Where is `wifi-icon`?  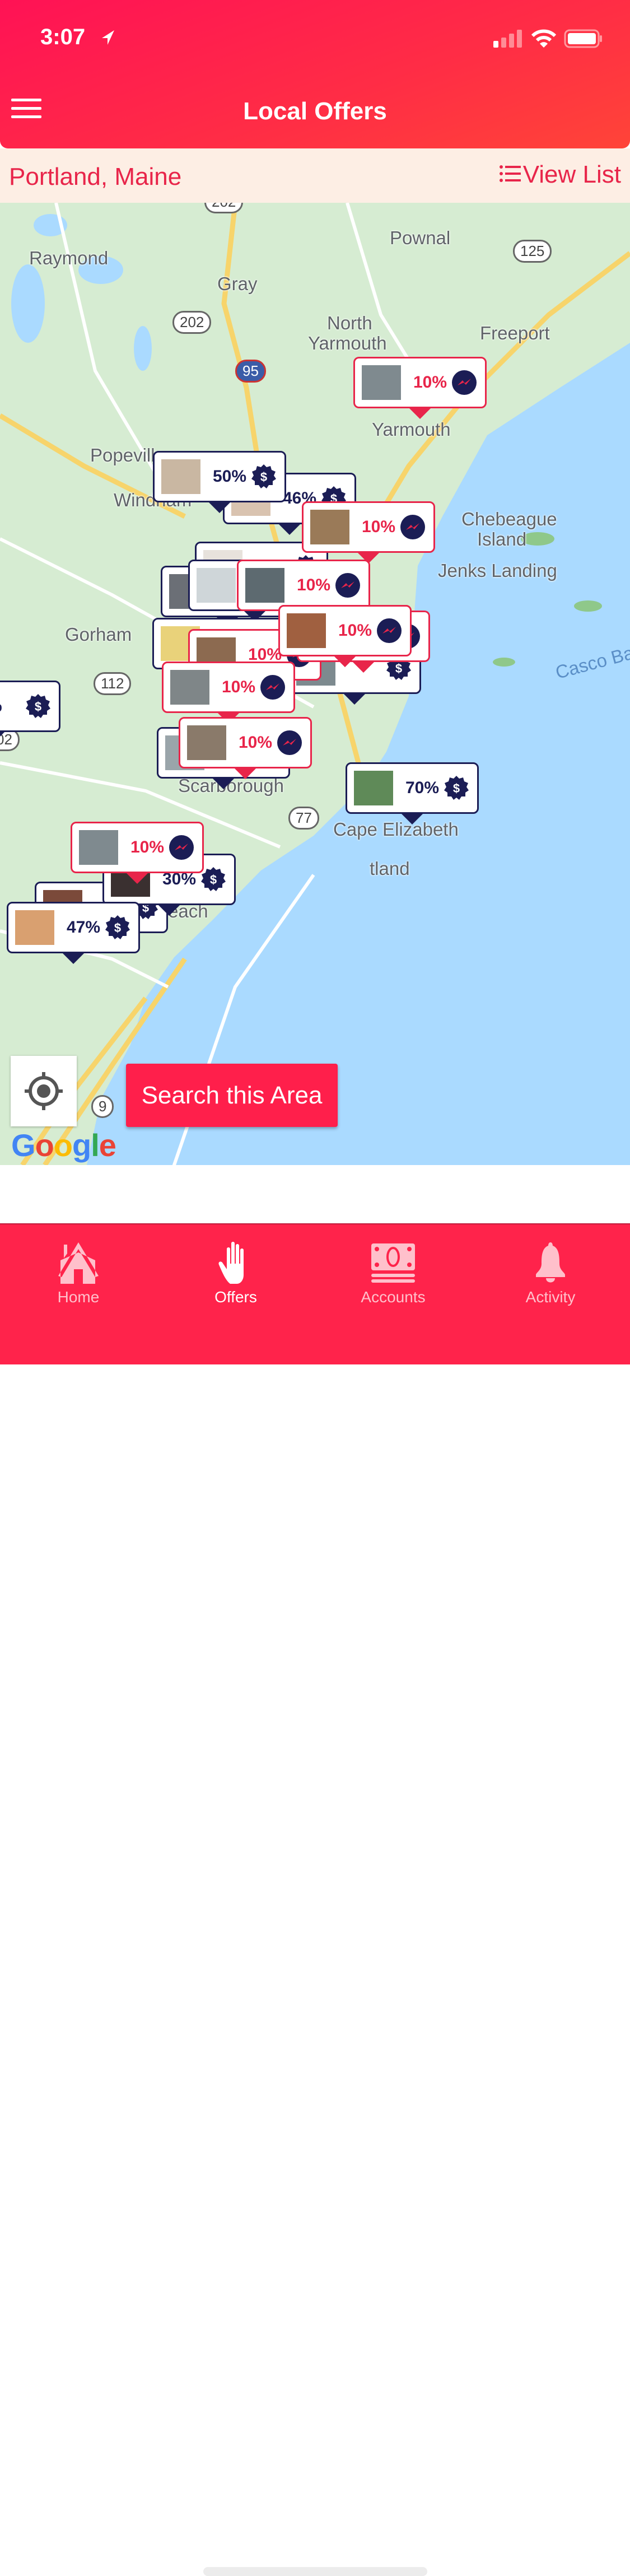 wifi-icon is located at coordinates (544, 38).